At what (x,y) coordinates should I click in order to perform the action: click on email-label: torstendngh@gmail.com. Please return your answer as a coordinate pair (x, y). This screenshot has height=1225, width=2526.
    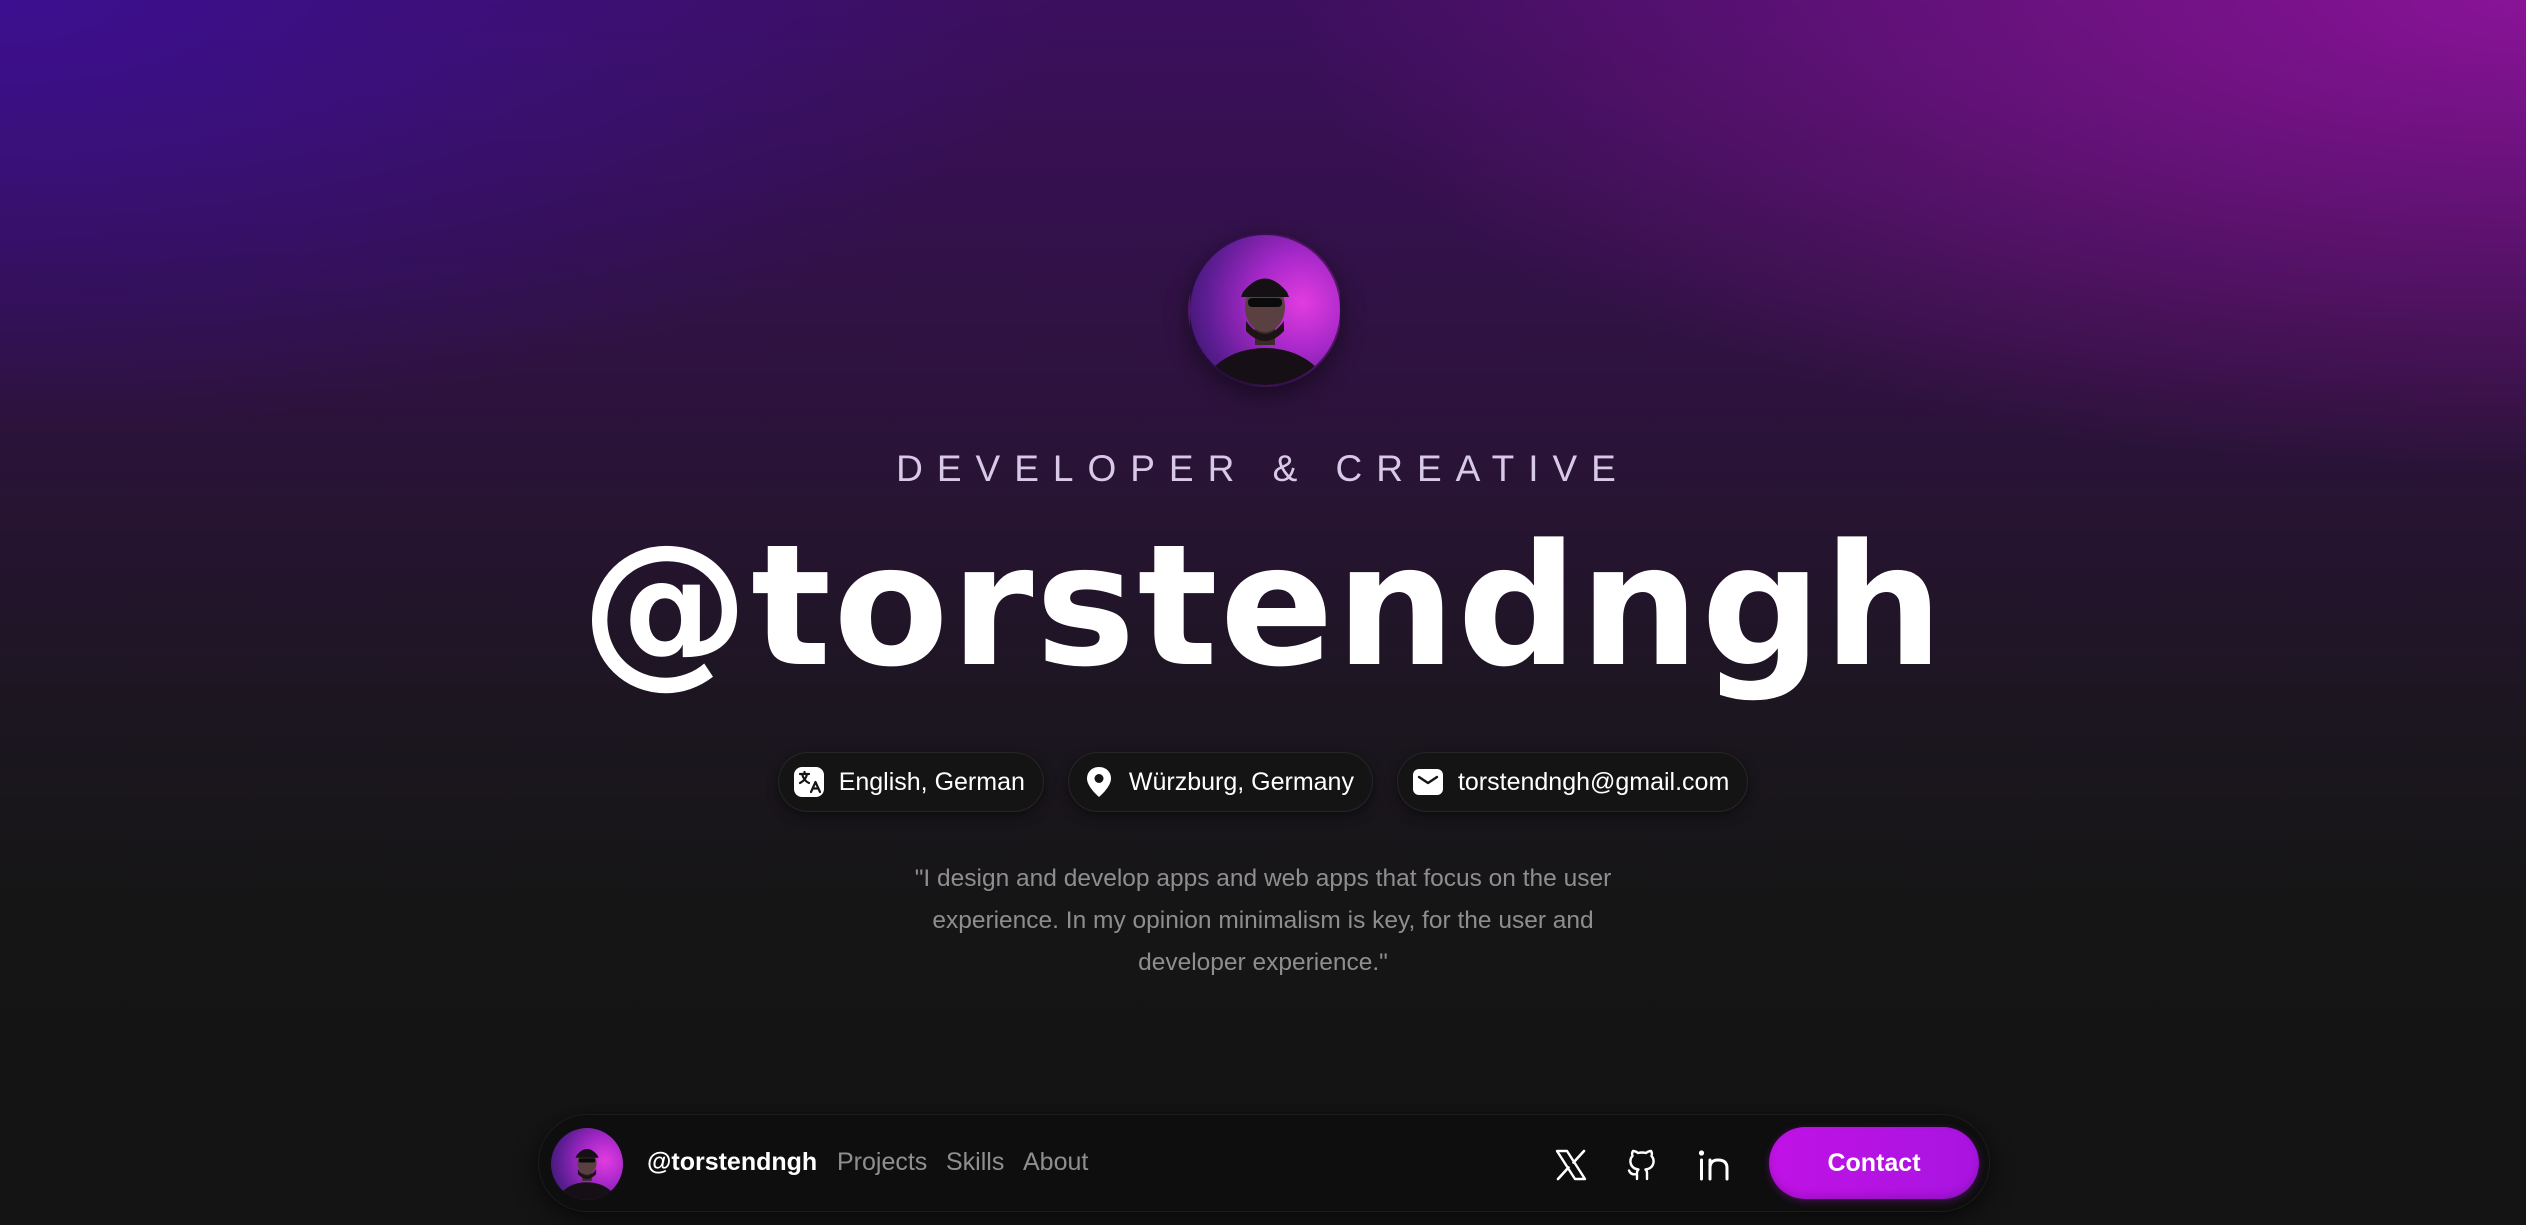
    Looking at the image, I should click on (1593, 782).